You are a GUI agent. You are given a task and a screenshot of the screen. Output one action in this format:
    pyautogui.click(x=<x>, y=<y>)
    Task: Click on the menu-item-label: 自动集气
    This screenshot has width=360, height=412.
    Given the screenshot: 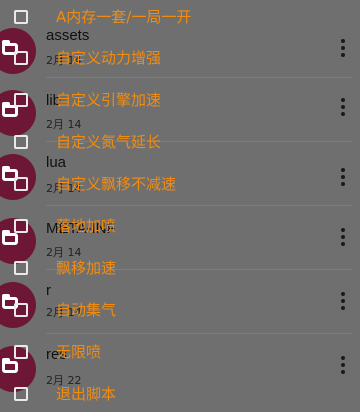 What is the action you would take?
    pyautogui.click(x=86, y=310)
    